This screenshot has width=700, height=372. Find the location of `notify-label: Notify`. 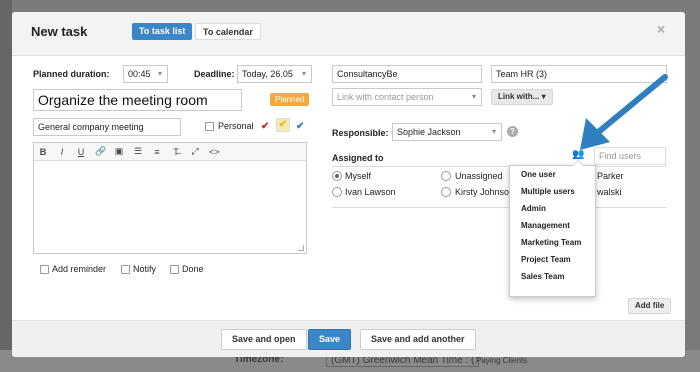

notify-label: Notify is located at coordinates (145, 269).